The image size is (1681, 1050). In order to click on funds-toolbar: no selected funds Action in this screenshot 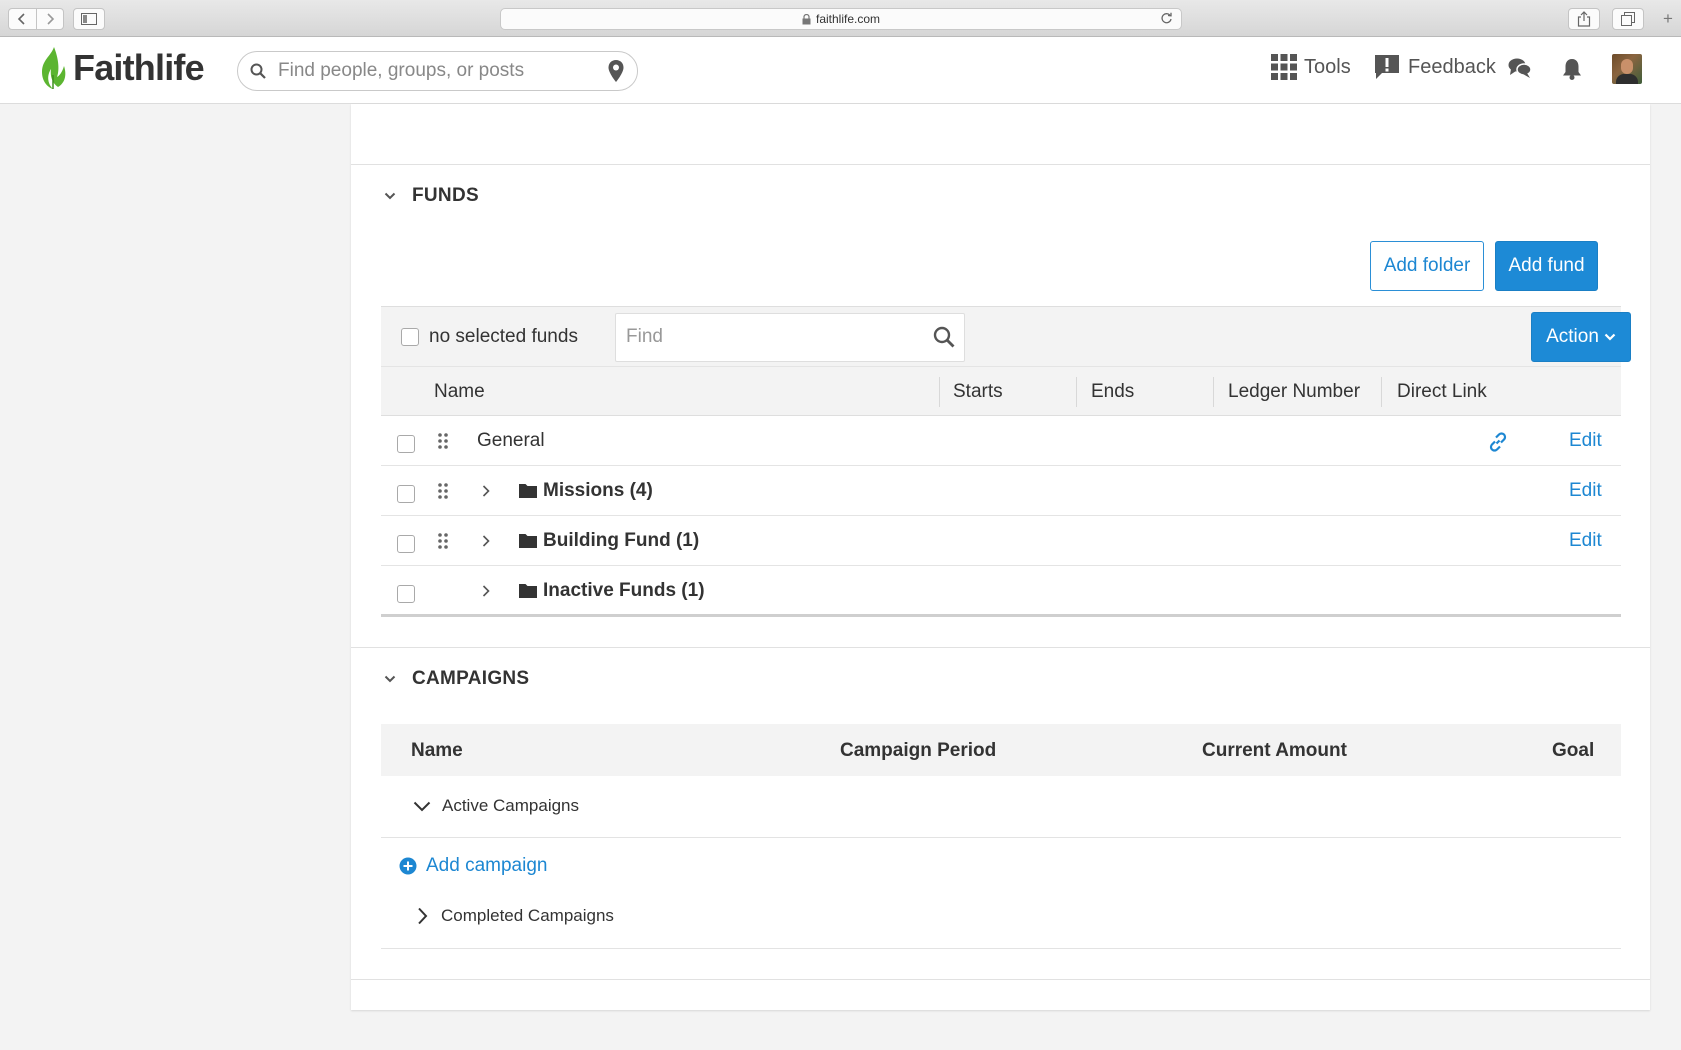, I will do `click(1006, 336)`.